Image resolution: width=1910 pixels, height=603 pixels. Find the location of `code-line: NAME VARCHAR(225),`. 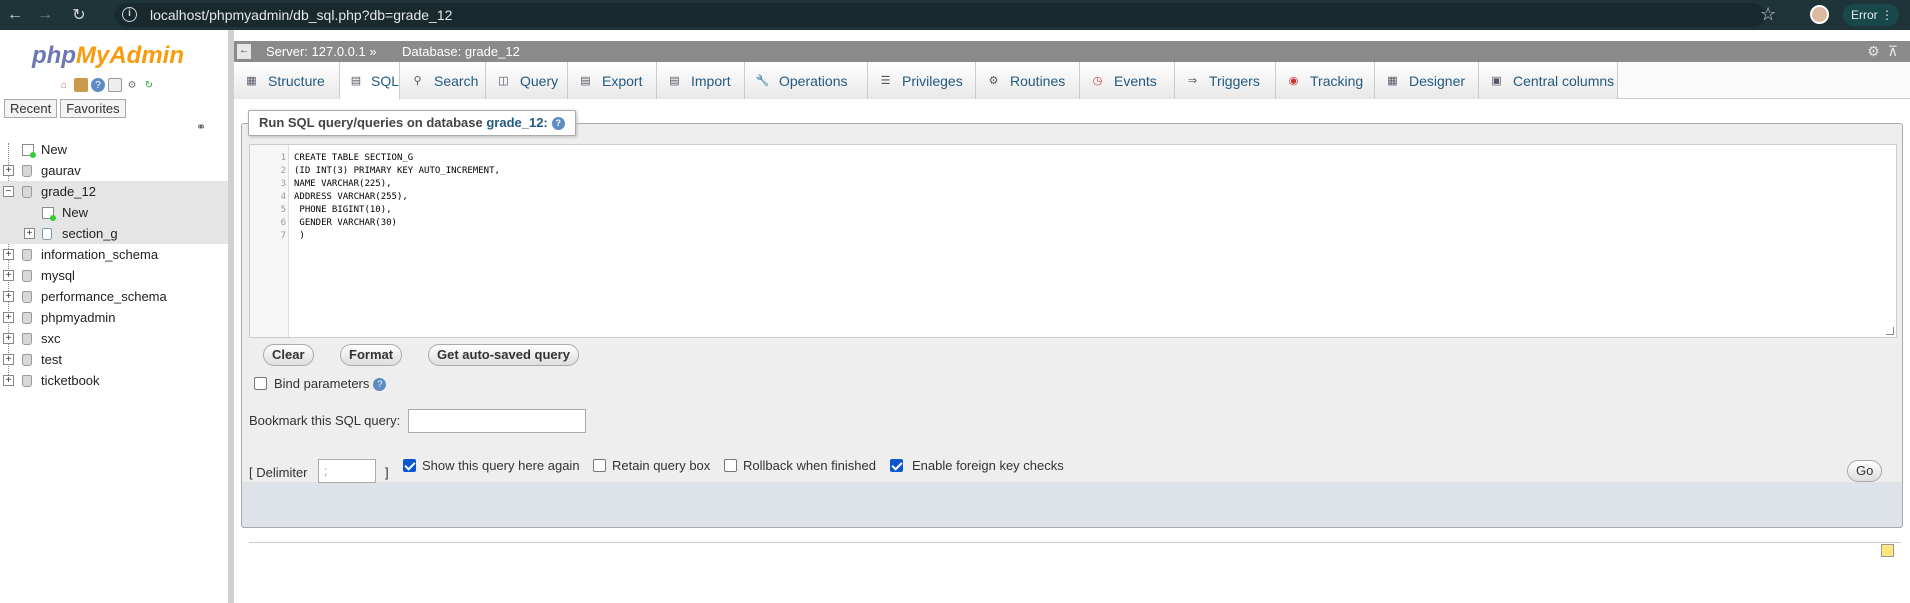

code-line: NAME VARCHAR(225), is located at coordinates (343, 184).